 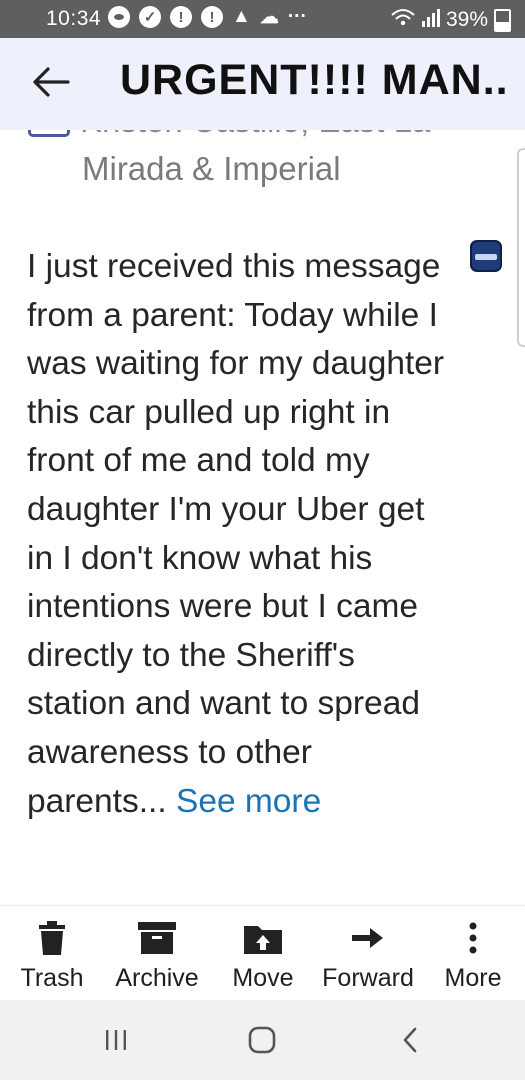 I want to click on move-folder-icon, so click(x=263, y=938).